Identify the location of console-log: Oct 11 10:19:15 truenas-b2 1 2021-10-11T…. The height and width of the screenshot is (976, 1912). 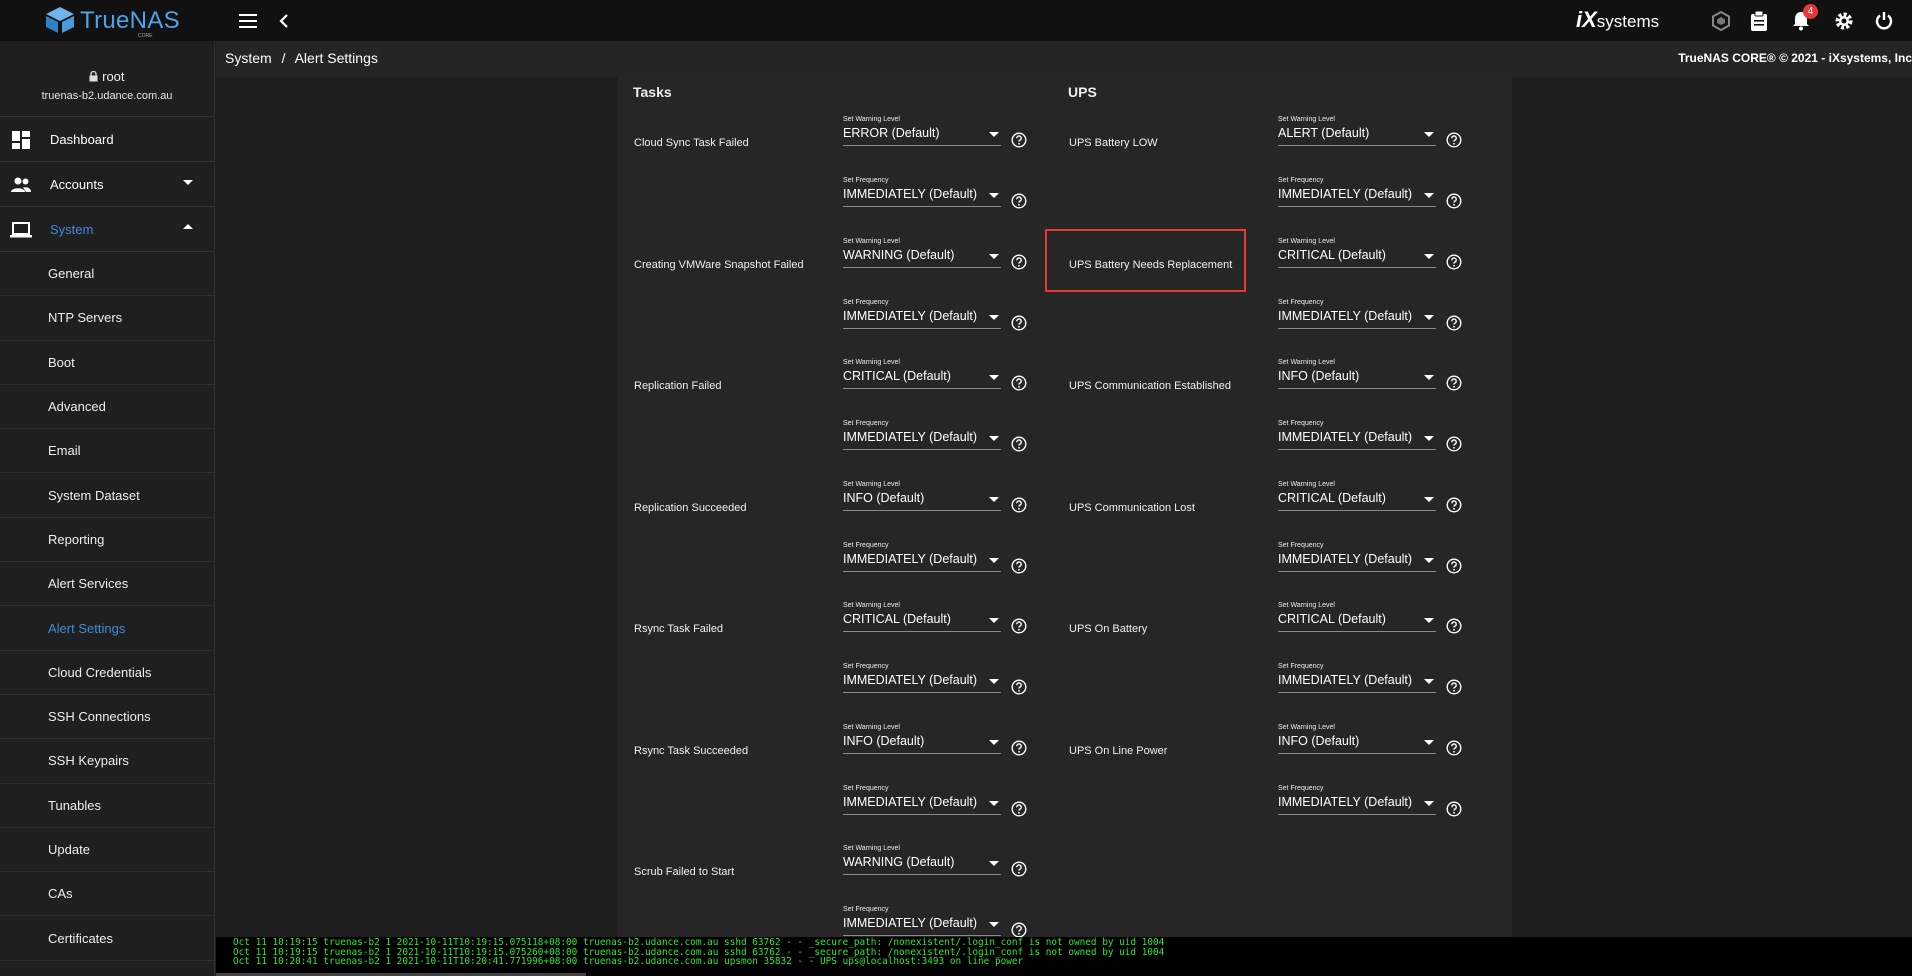
(1064, 956).